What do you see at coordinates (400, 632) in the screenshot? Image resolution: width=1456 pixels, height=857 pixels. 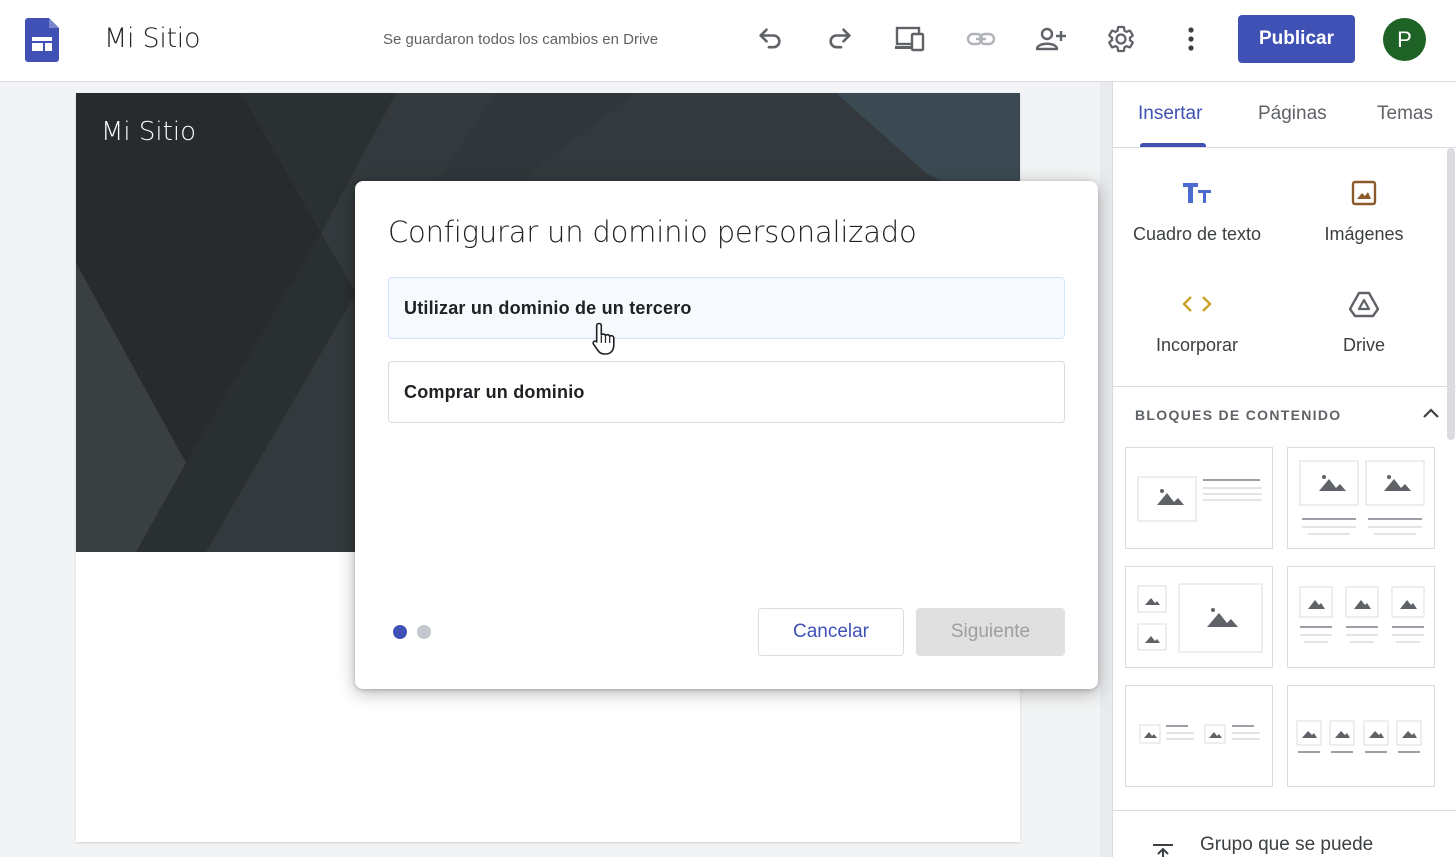 I see `step-indicator-dot-active` at bounding box center [400, 632].